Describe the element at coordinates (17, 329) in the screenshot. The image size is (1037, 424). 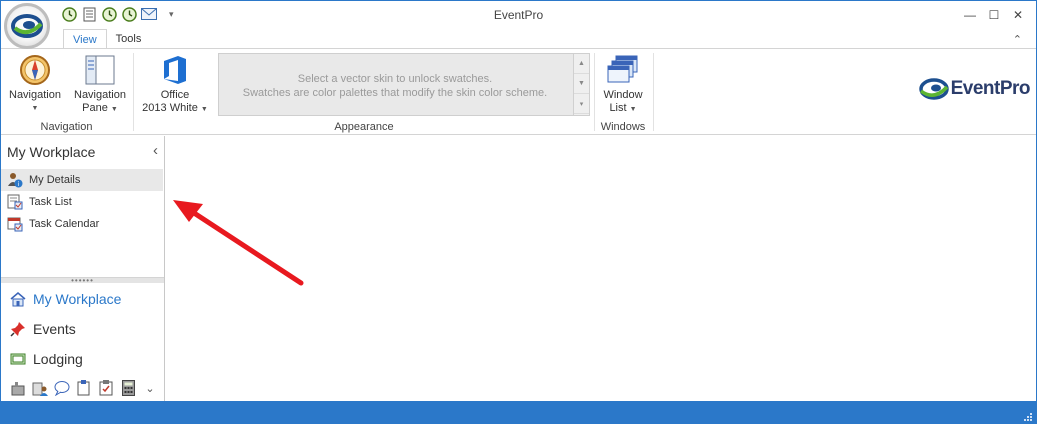
I see `pushpin-icon` at that location.